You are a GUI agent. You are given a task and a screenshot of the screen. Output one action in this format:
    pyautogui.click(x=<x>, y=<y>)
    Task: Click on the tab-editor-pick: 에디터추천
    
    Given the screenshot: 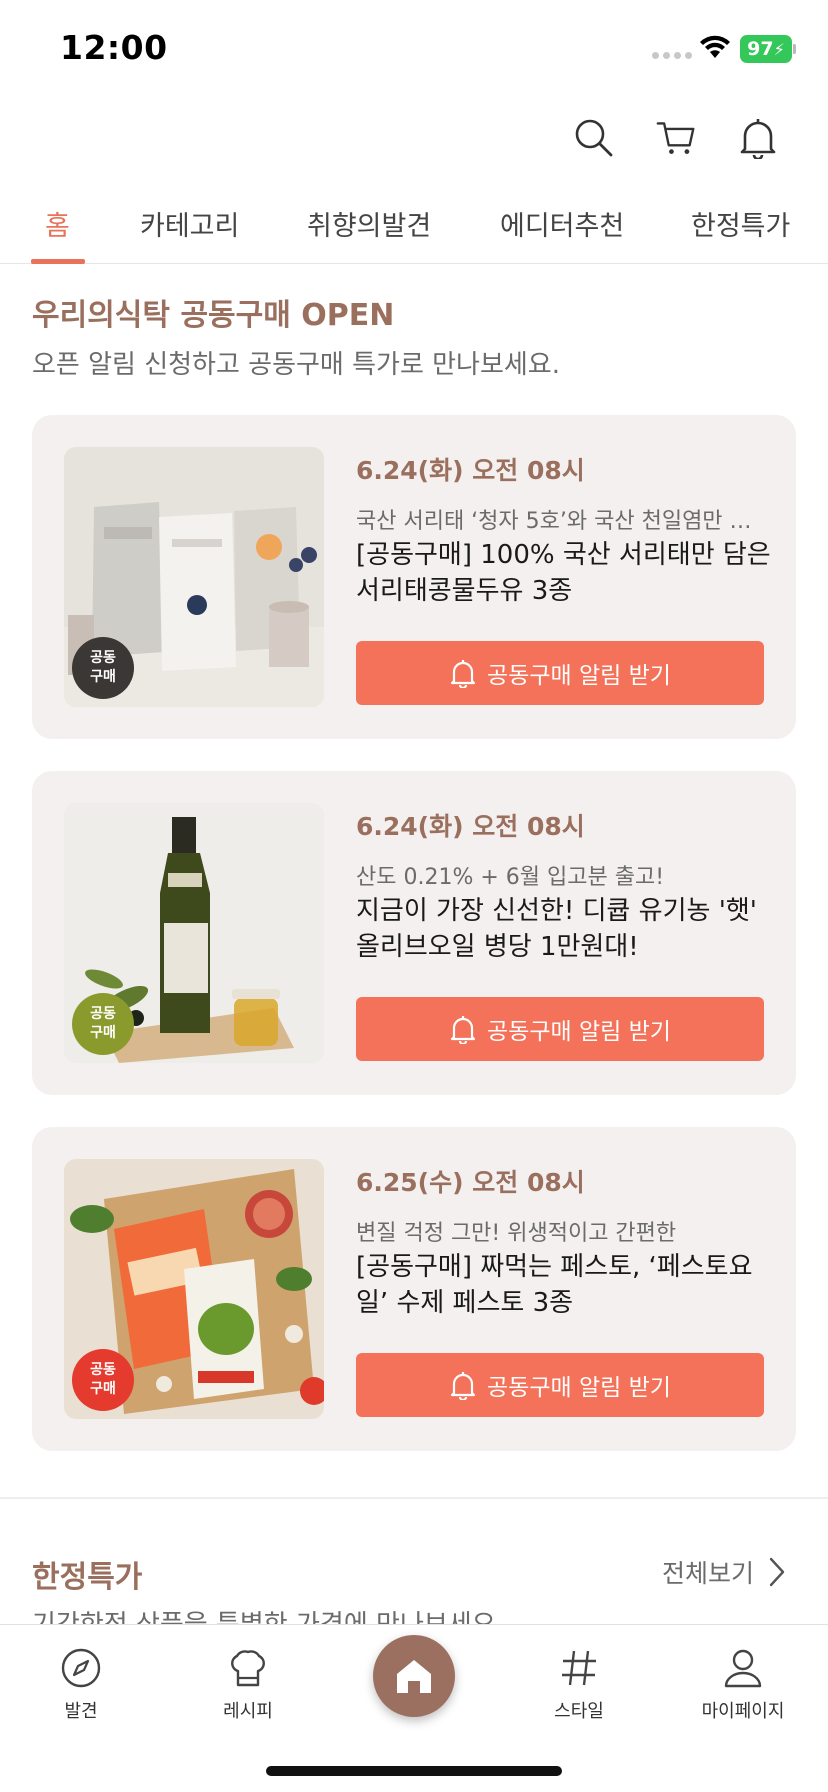 What is the action you would take?
    pyautogui.click(x=562, y=223)
    